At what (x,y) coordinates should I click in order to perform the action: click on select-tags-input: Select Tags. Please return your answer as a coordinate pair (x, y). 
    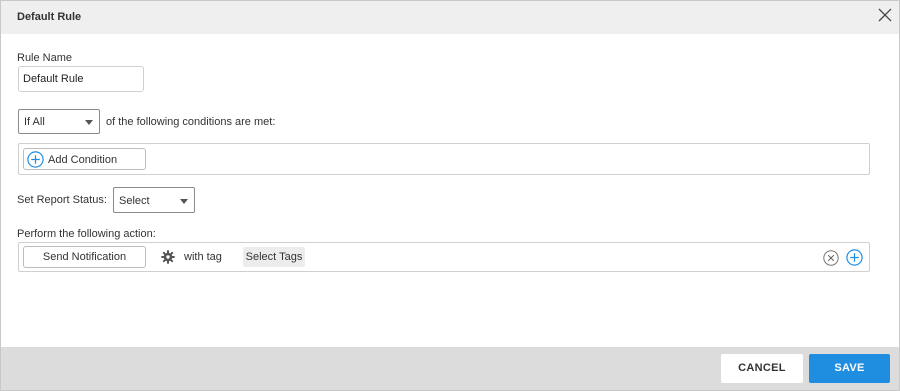
    Looking at the image, I should click on (274, 257).